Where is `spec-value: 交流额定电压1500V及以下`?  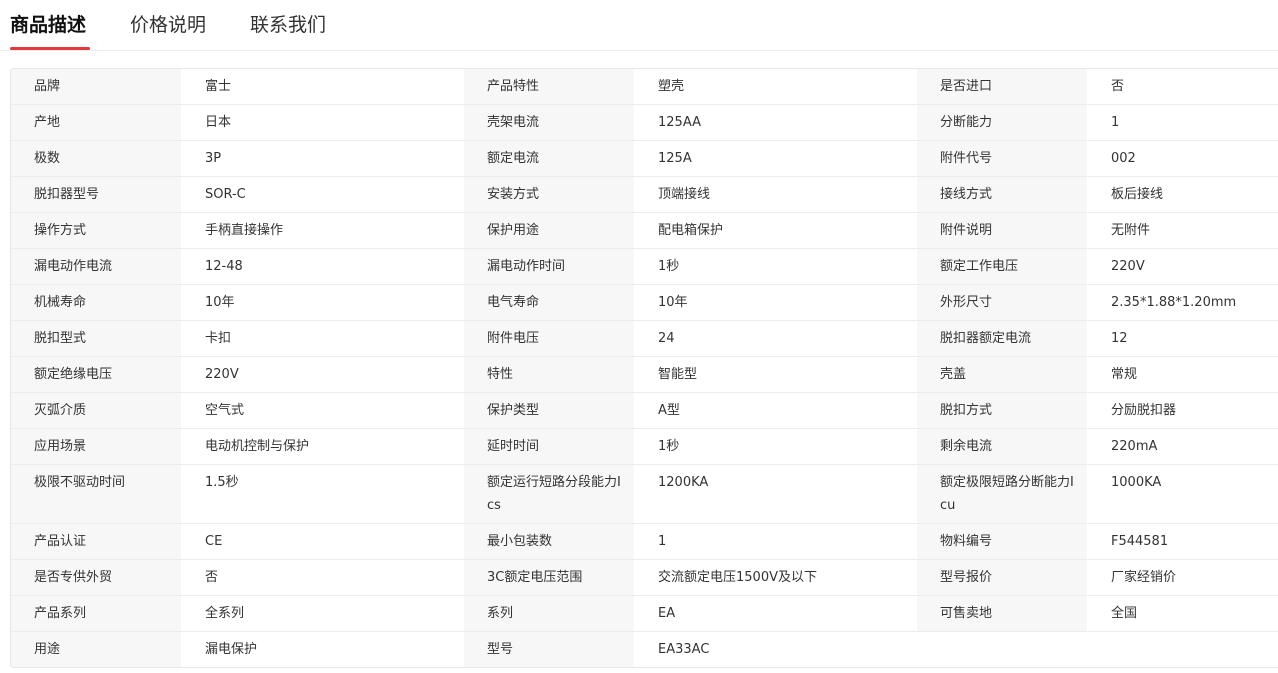 spec-value: 交流额定电压1500V及以下 is located at coordinates (775, 577).